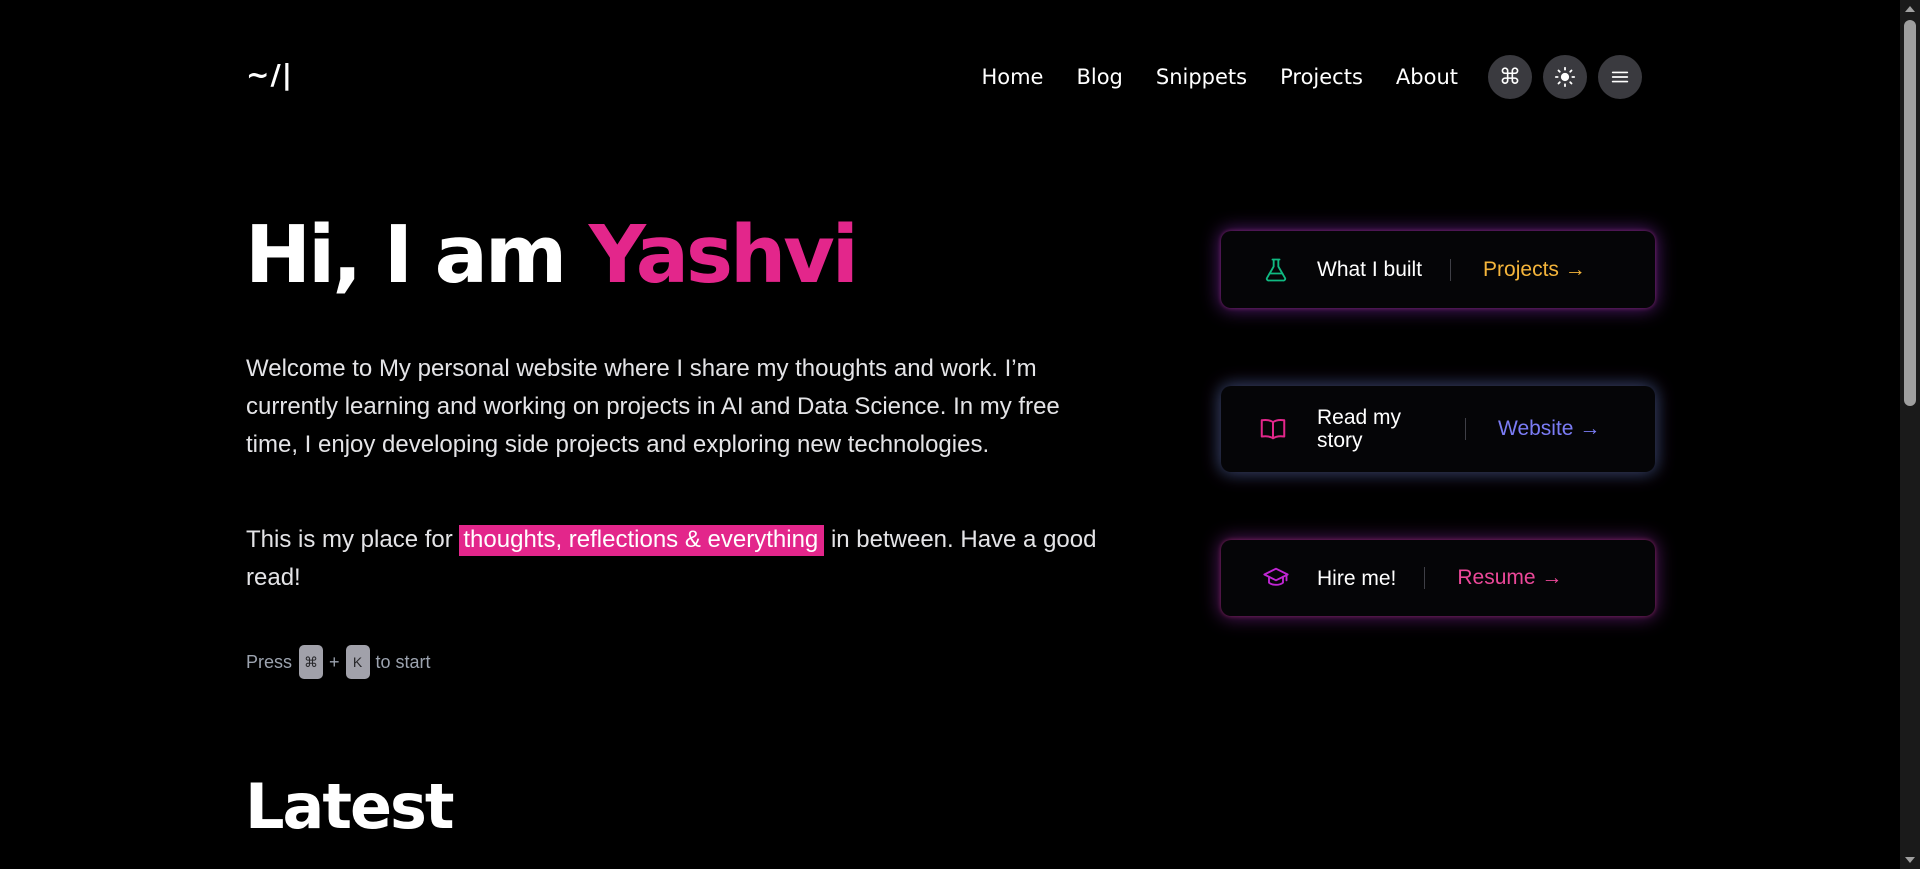  Describe the element at coordinates (350, 806) in the screenshot. I see `latest-heading: Latest` at that location.